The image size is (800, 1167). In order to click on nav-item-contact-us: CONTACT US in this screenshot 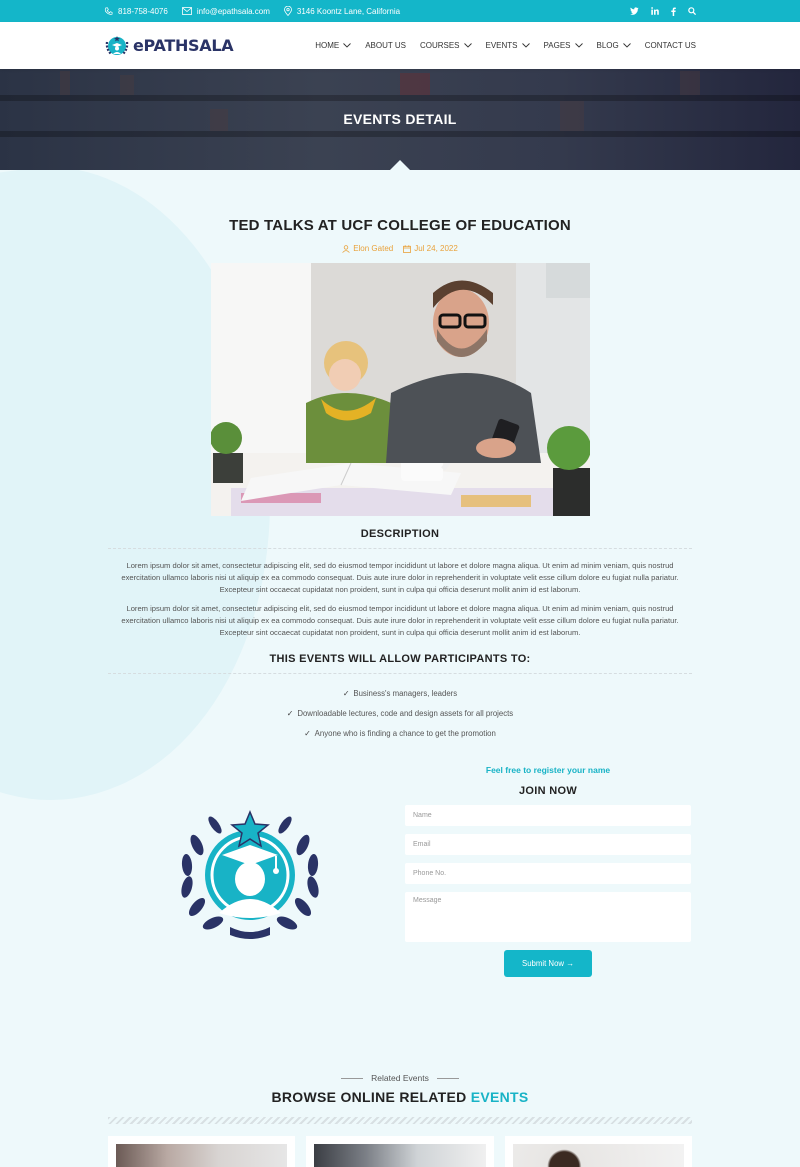, I will do `click(670, 45)`.